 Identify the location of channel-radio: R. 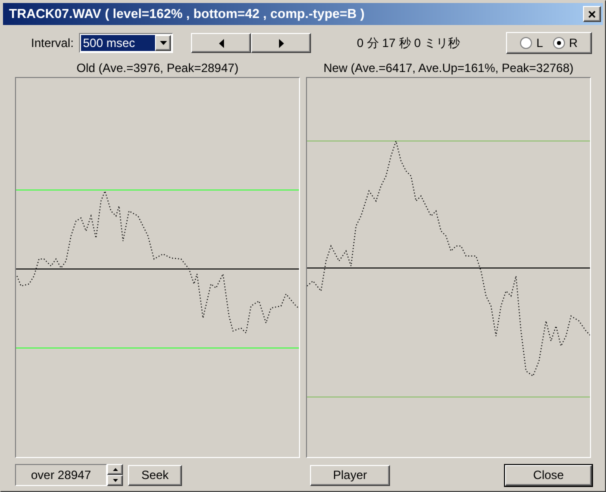
(565, 43).